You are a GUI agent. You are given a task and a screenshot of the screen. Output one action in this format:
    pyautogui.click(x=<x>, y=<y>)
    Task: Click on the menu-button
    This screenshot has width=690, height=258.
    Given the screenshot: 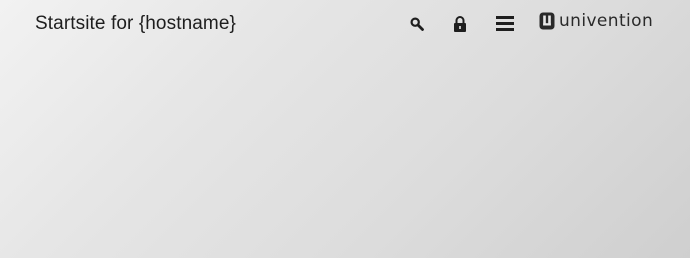 What is the action you would take?
    pyautogui.click(x=505, y=23)
    